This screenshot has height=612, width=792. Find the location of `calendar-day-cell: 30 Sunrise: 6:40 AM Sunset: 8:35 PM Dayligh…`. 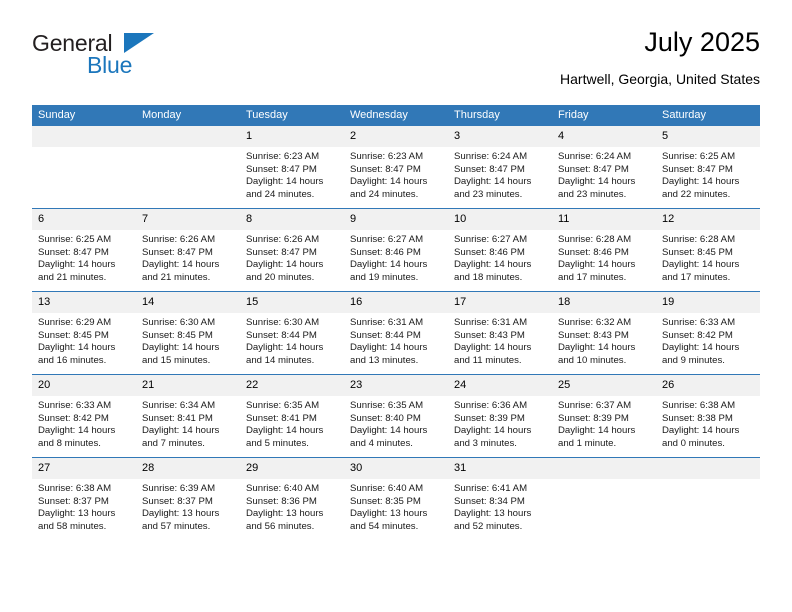

calendar-day-cell: 30 Sunrise: 6:40 AM Sunset: 8:35 PM Dayligh… is located at coordinates (396, 498).